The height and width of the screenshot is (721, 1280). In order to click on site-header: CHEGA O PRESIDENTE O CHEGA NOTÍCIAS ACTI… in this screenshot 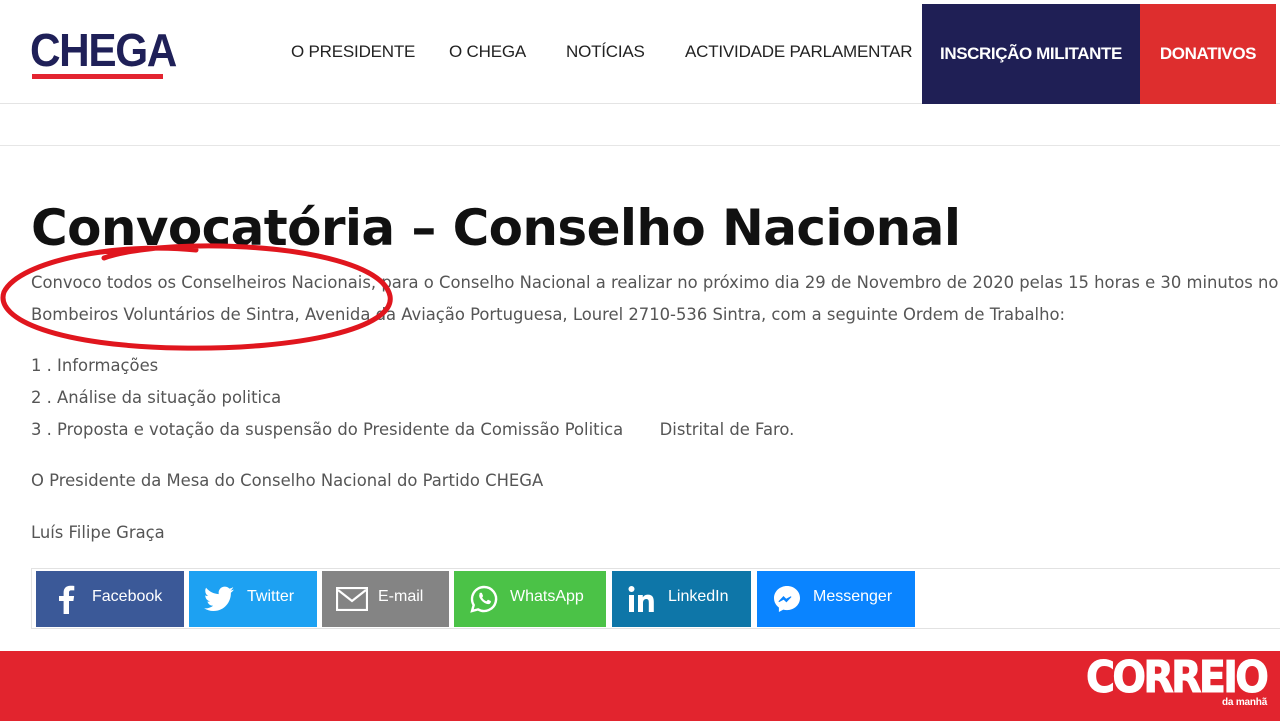, I will do `click(640, 52)`.